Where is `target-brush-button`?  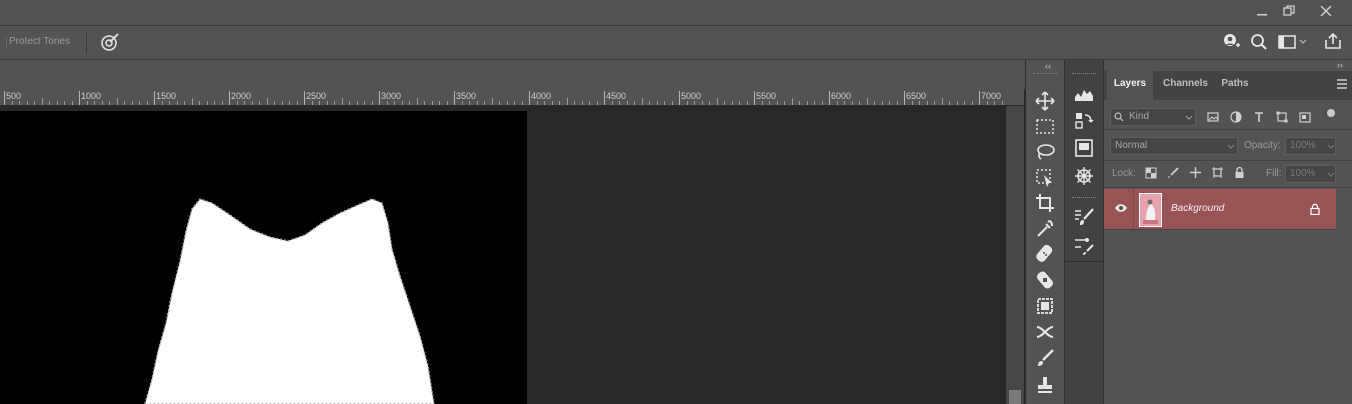
target-brush-button is located at coordinates (110, 43).